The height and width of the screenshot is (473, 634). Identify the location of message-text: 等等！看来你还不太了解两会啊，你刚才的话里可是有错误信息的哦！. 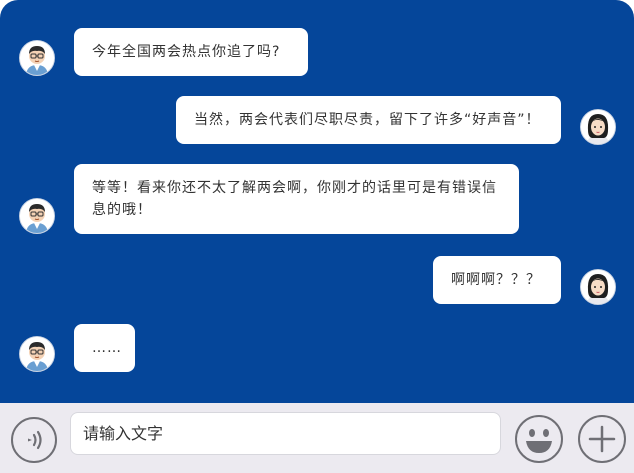
(294, 199).